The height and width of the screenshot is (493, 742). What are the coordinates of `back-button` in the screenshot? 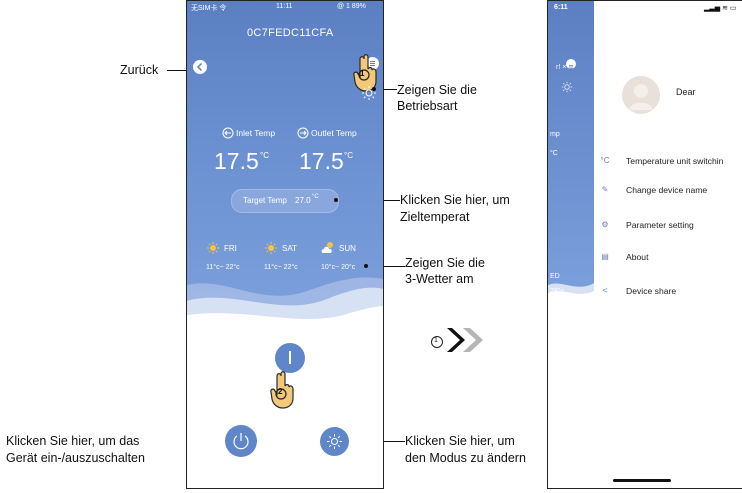 It's located at (200, 67).